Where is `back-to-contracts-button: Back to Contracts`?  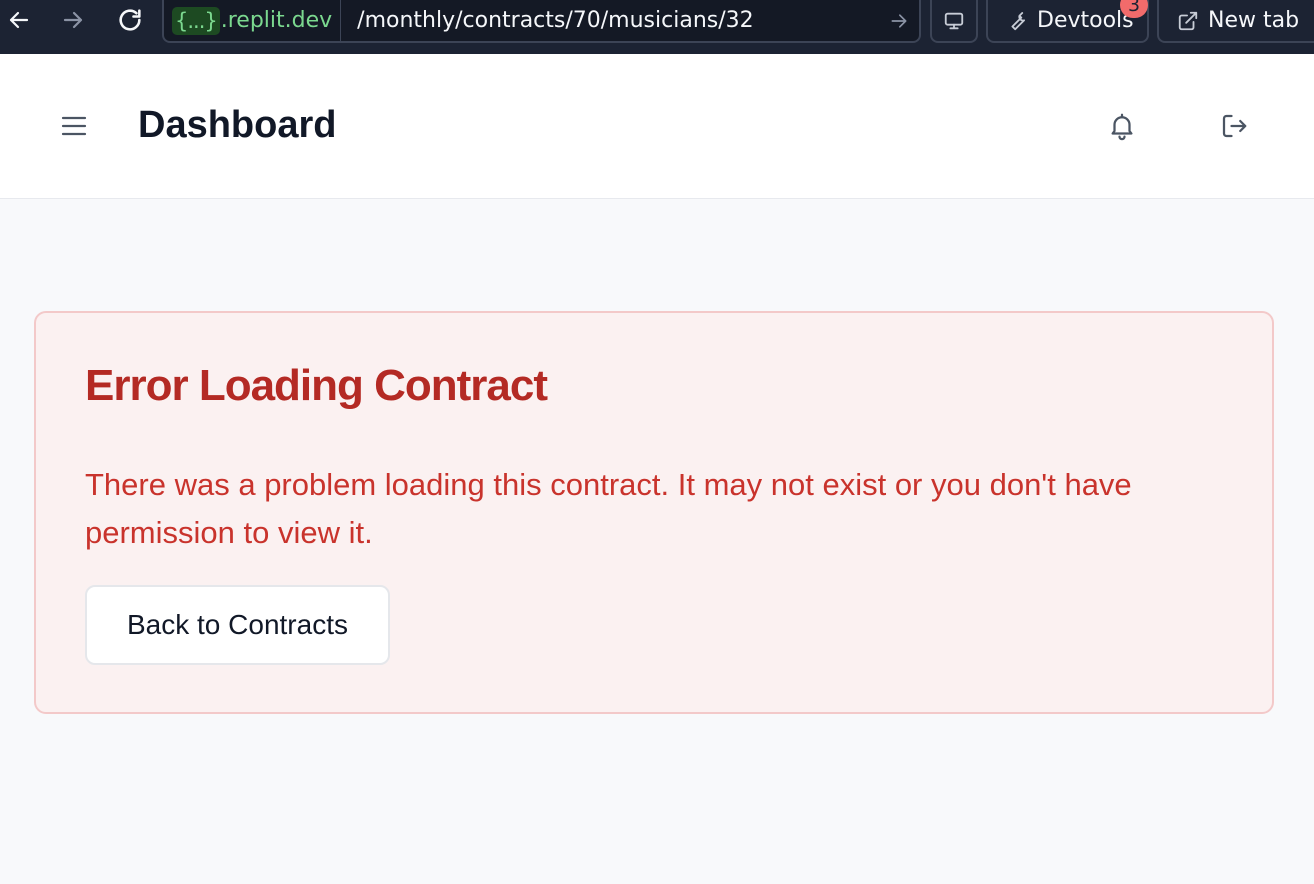 back-to-contracts-button: Back to Contracts is located at coordinates (237, 625).